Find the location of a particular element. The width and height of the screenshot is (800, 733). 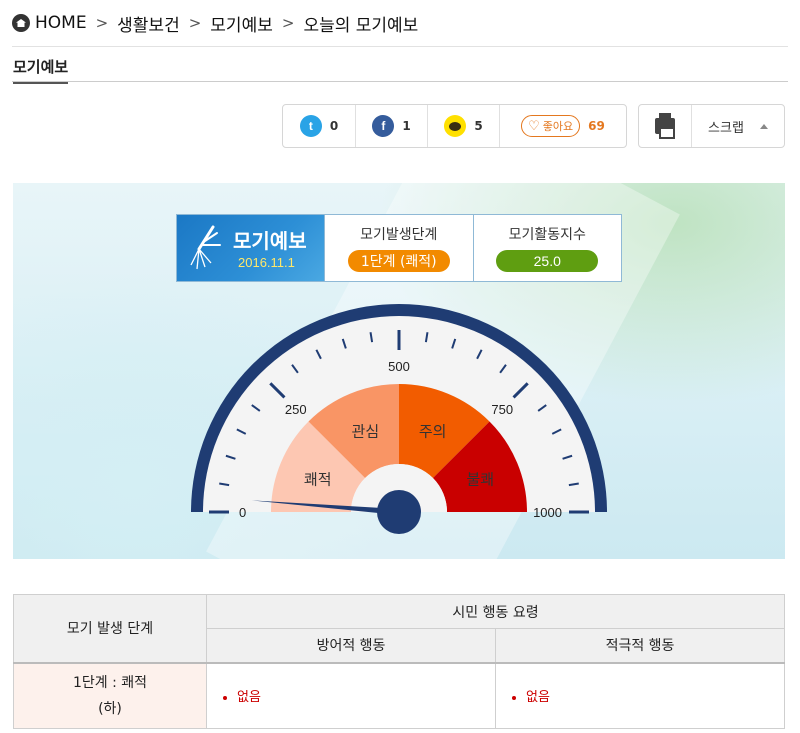

table-row: 1단계 : 쾌적 (하) 없음 없음 is located at coordinates (399, 695).